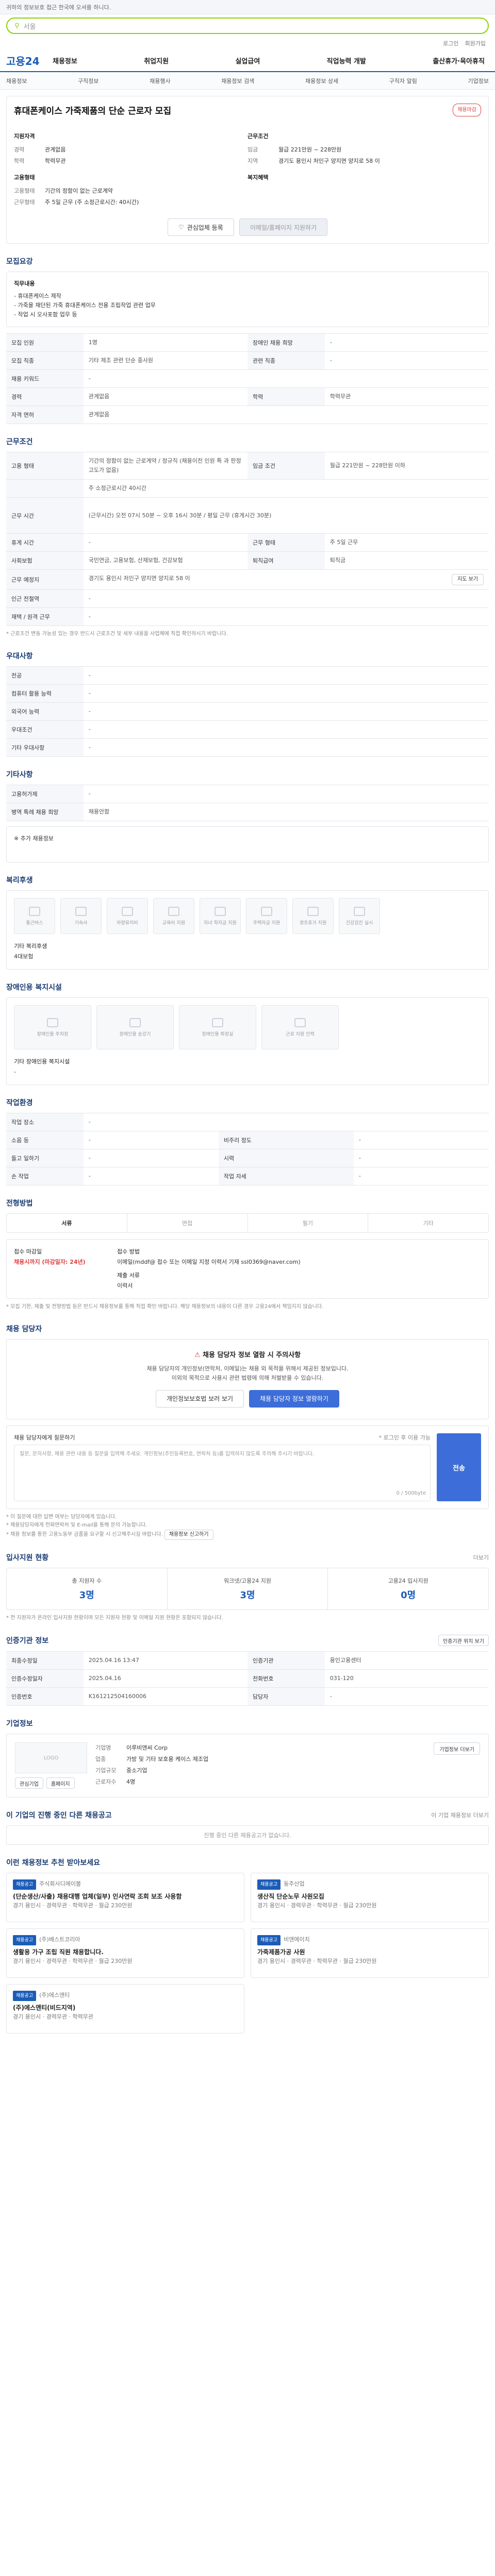 Image resolution: width=495 pixels, height=2576 pixels. What do you see at coordinates (55, 149) in the screenshot?
I see `value: 관계없음` at bounding box center [55, 149].